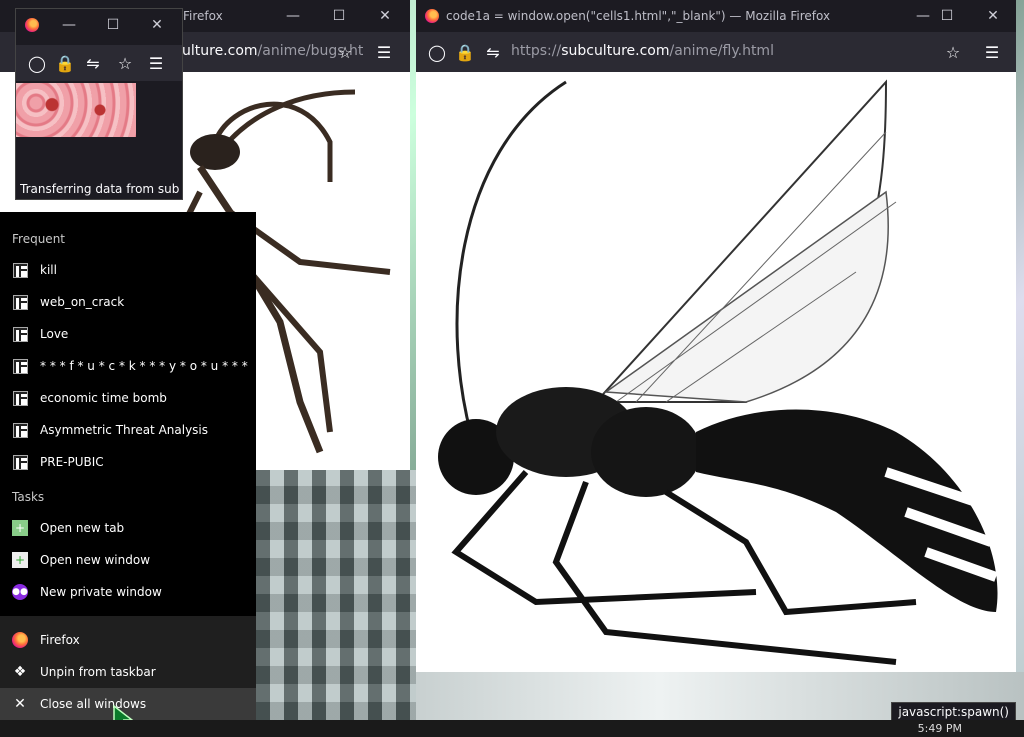 This screenshot has width=1024, height=737. What do you see at coordinates (721, 51) in the screenshot?
I see `url-path: /anime/fly.html` at bounding box center [721, 51].